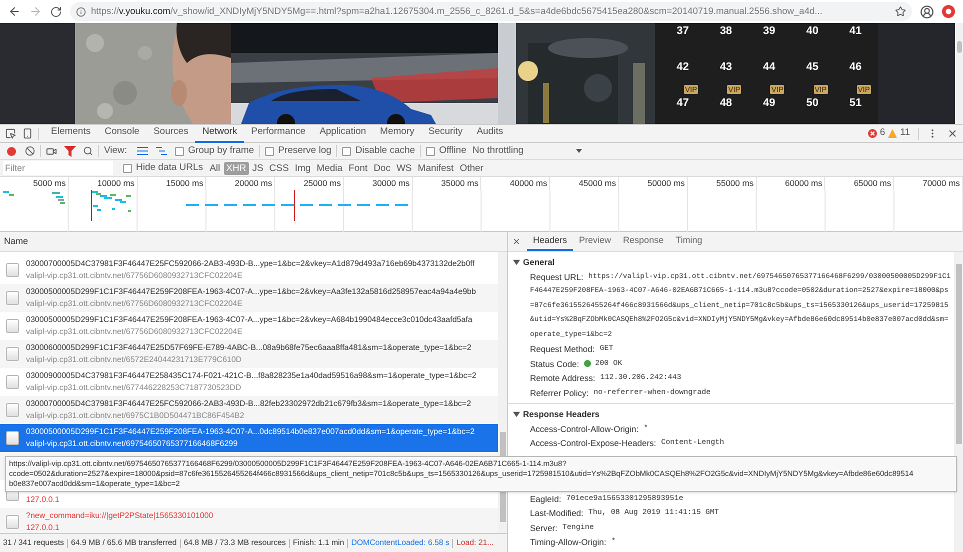  I want to click on devtools-tab: Memory, so click(397, 133).